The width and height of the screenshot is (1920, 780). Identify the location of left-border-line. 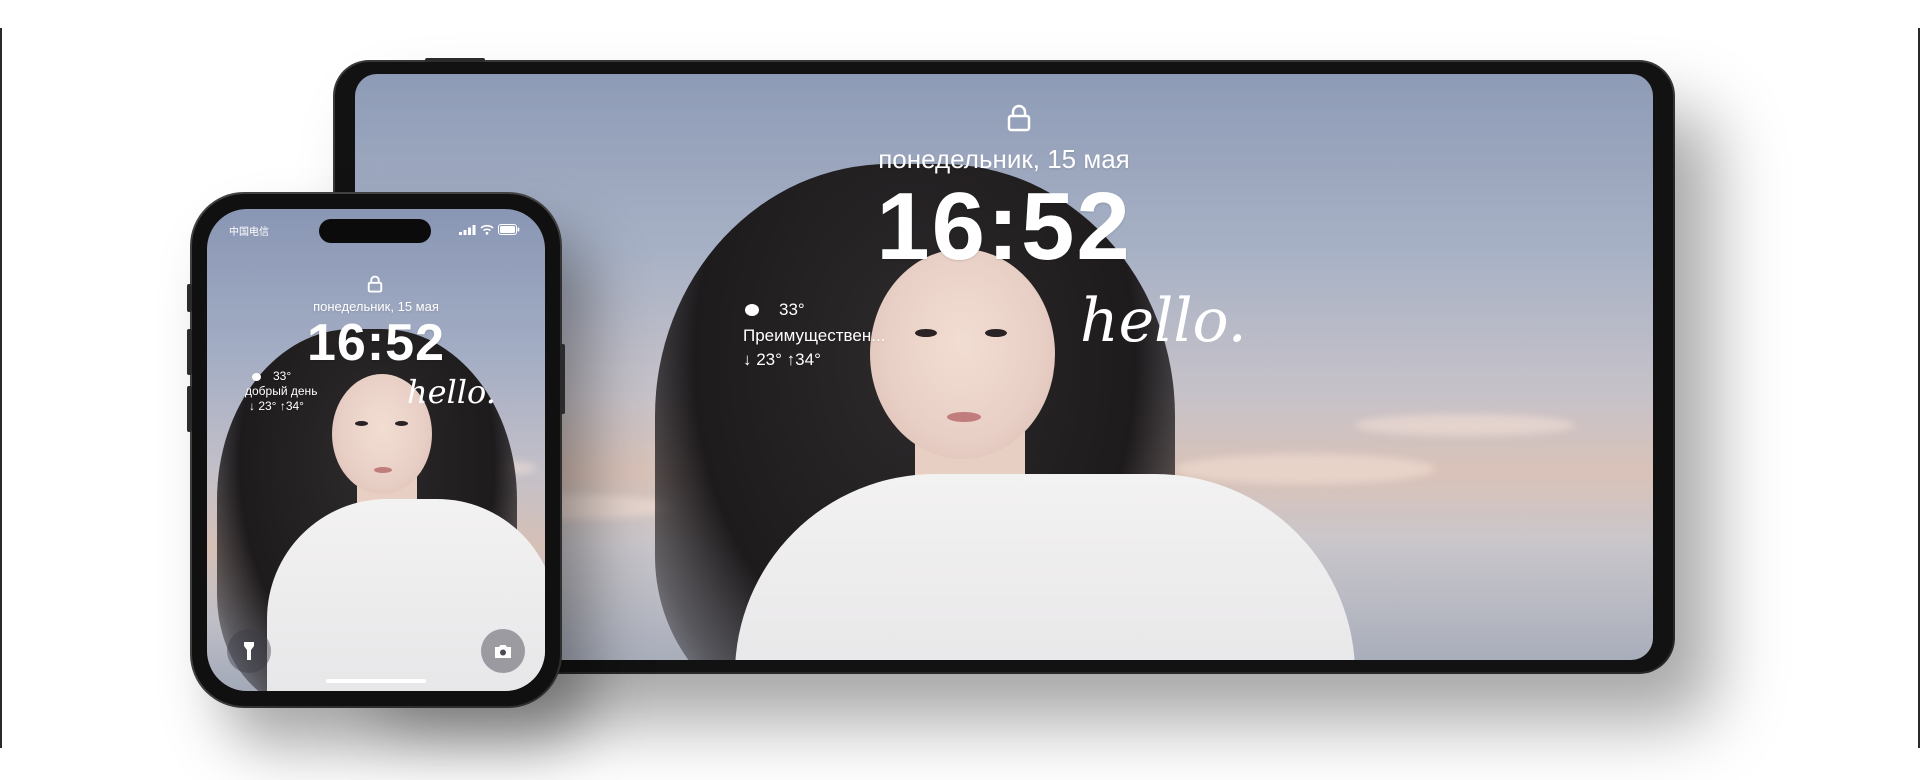
(1, 388).